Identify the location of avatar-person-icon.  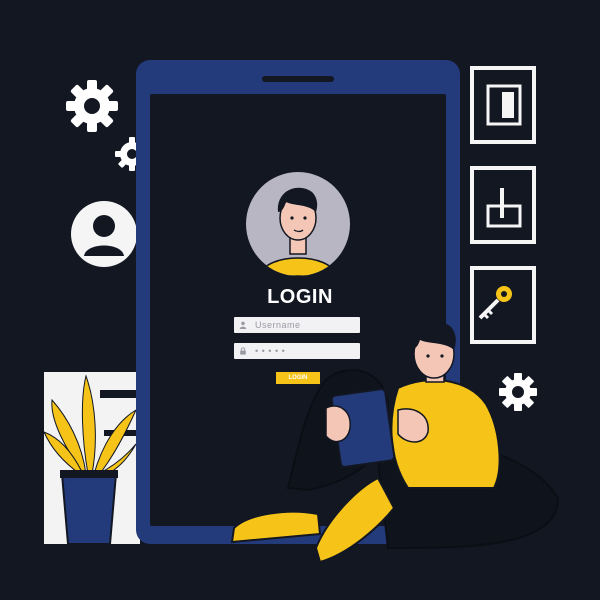
(298, 231).